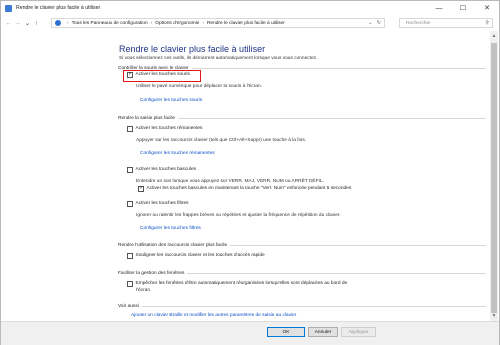  Describe the element at coordinates (17, 23) in the screenshot. I see `forward-button: →` at that location.